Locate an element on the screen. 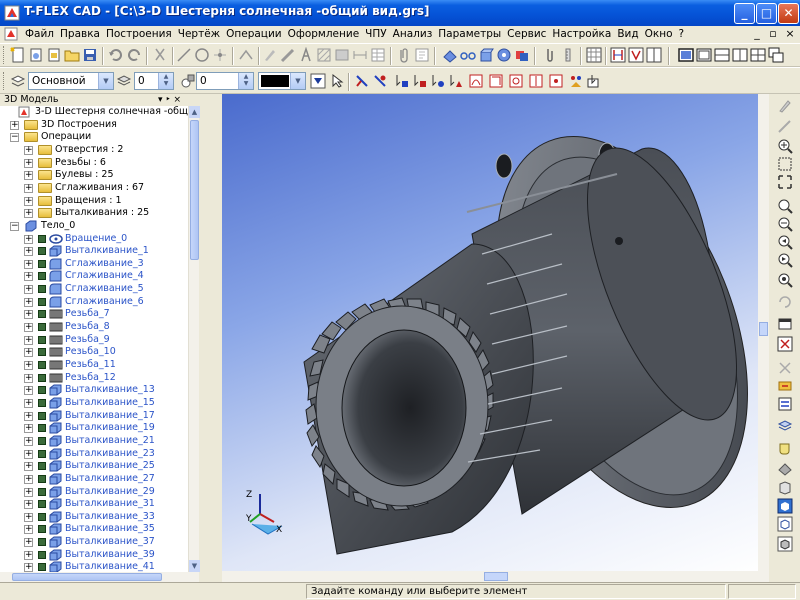 This screenshot has height=600, width=800. maximize-button: □ is located at coordinates (766, 13).